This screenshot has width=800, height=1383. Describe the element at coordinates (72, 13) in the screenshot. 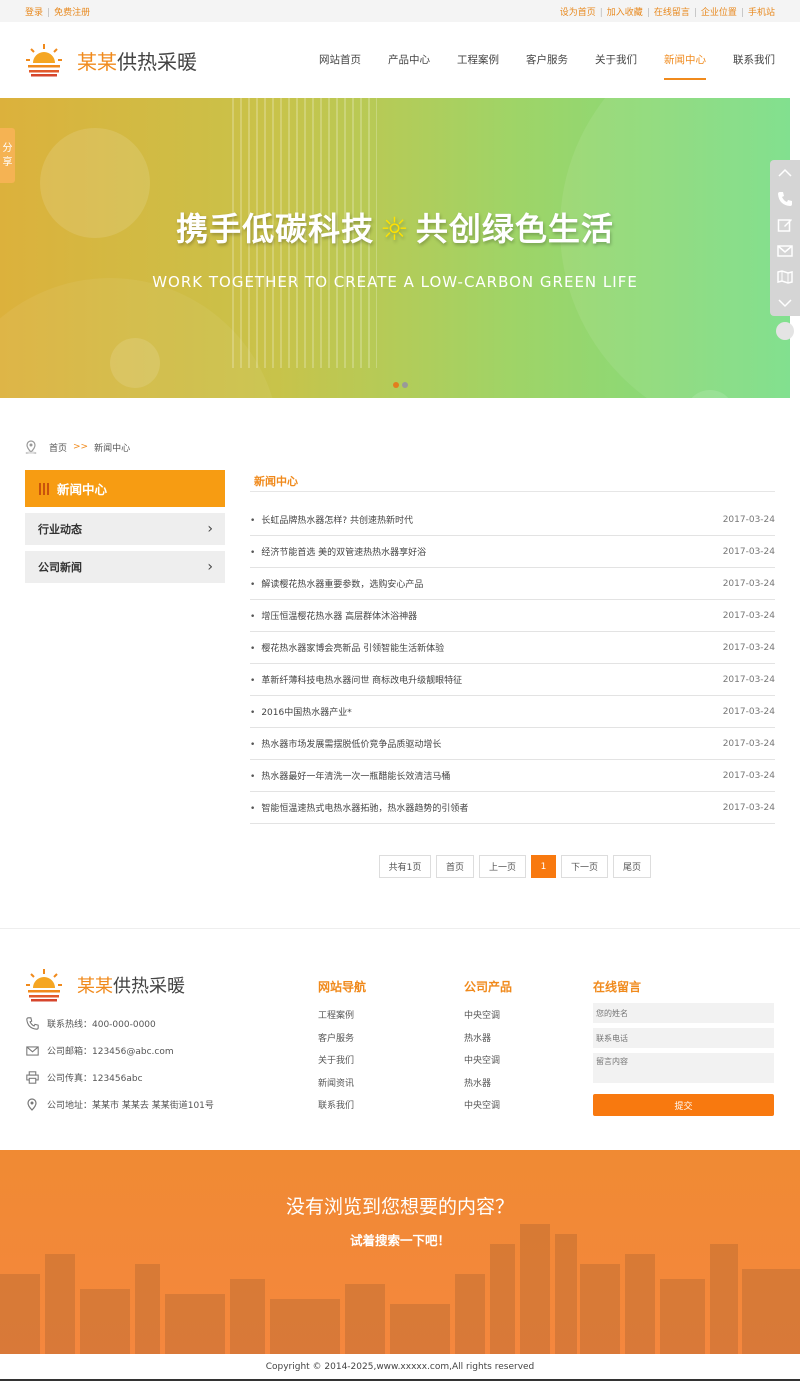

I see `register-link: 免费注册` at that location.